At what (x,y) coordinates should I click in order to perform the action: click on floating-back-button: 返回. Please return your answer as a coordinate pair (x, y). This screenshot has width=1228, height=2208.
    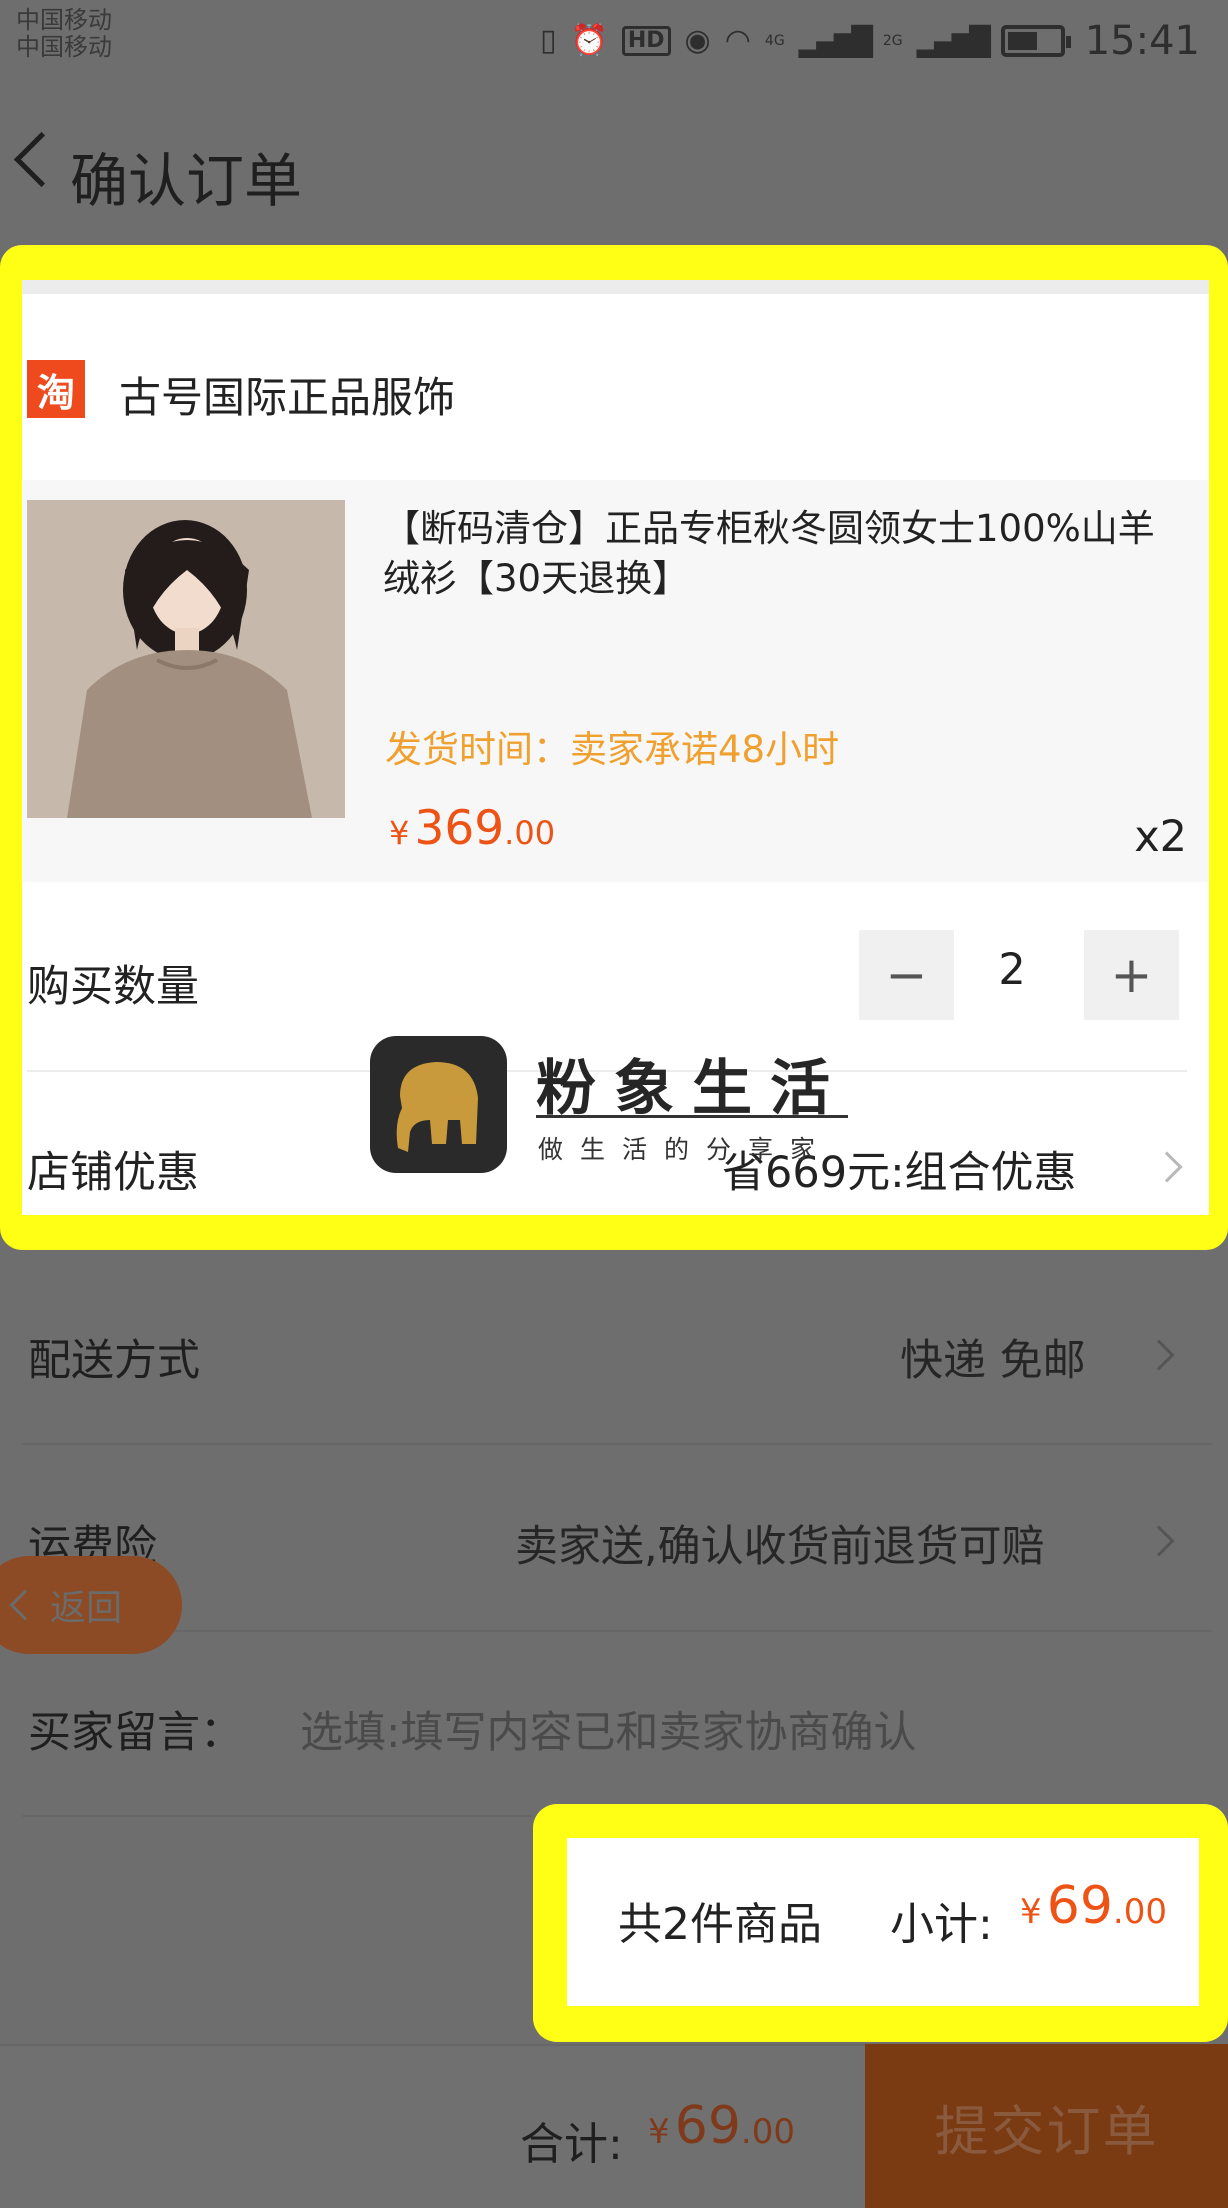
    Looking at the image, I should click on (91, 1605).